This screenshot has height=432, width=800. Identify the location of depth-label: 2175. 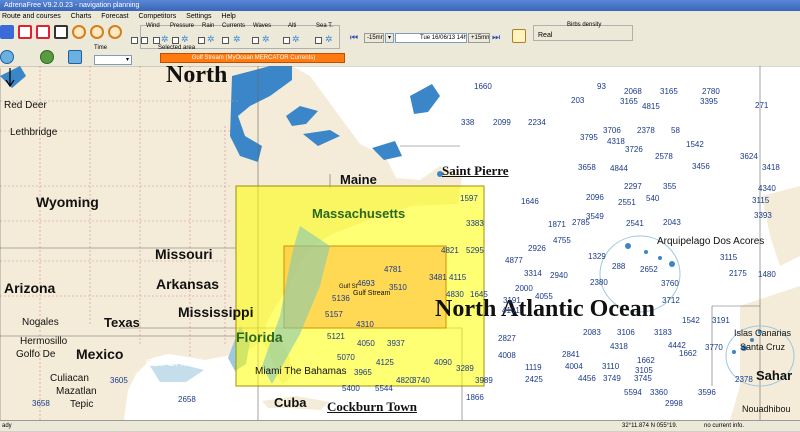
(738, 273).